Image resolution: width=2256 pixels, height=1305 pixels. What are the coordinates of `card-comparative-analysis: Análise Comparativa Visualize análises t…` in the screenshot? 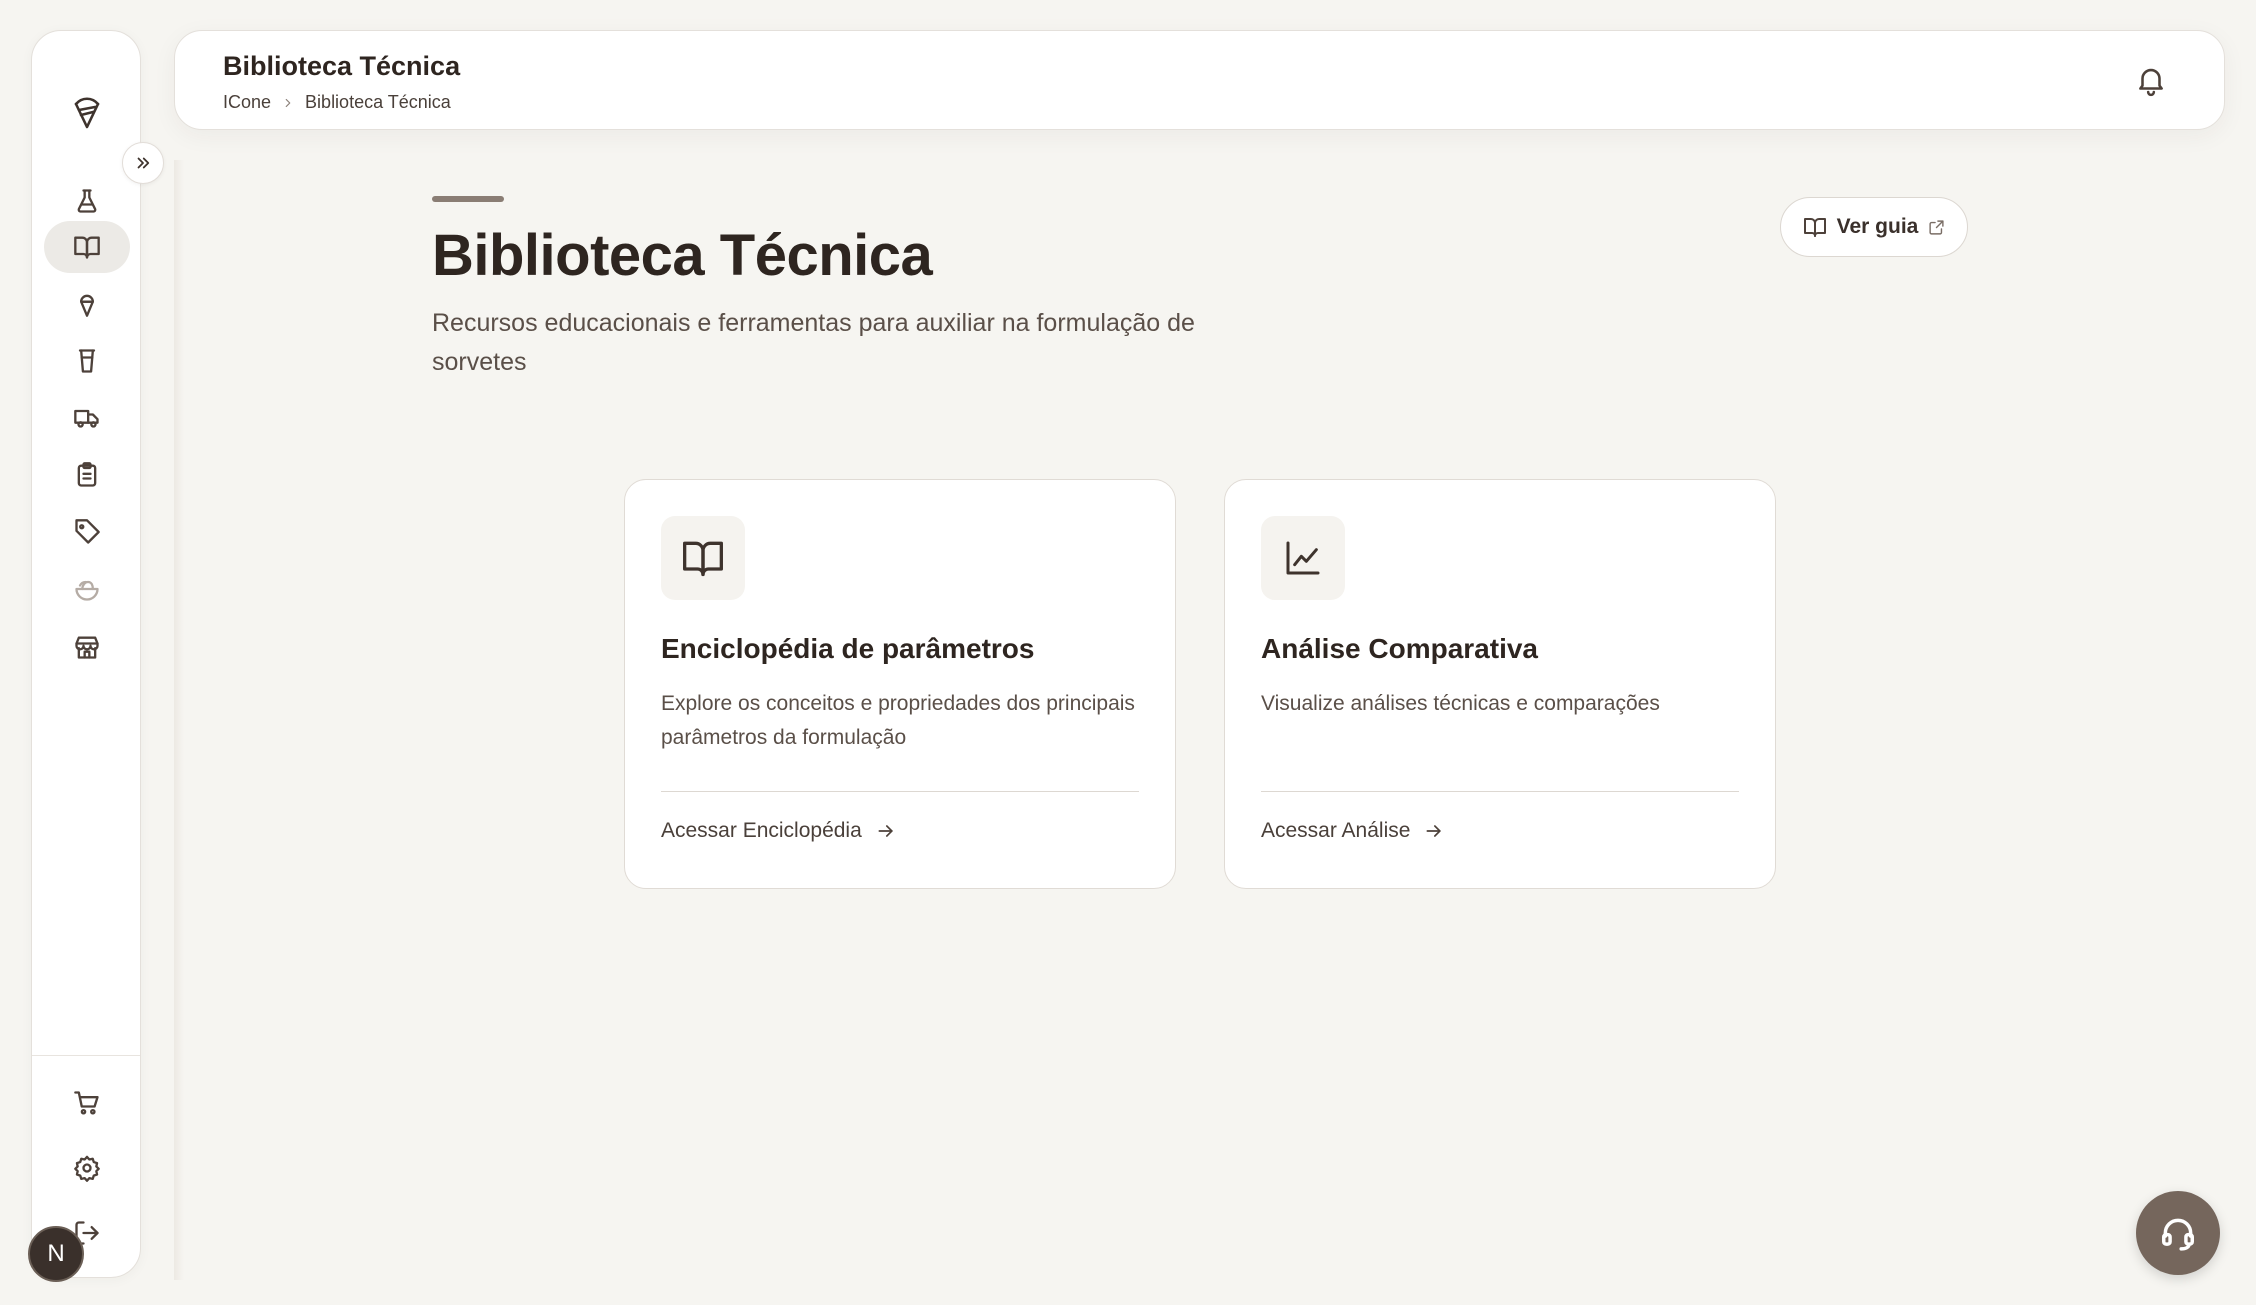 It's located at (1500, 684).